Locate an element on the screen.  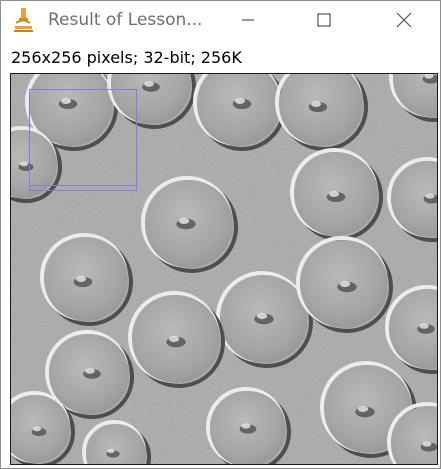
close-icon is located at coordinates (404, 20).